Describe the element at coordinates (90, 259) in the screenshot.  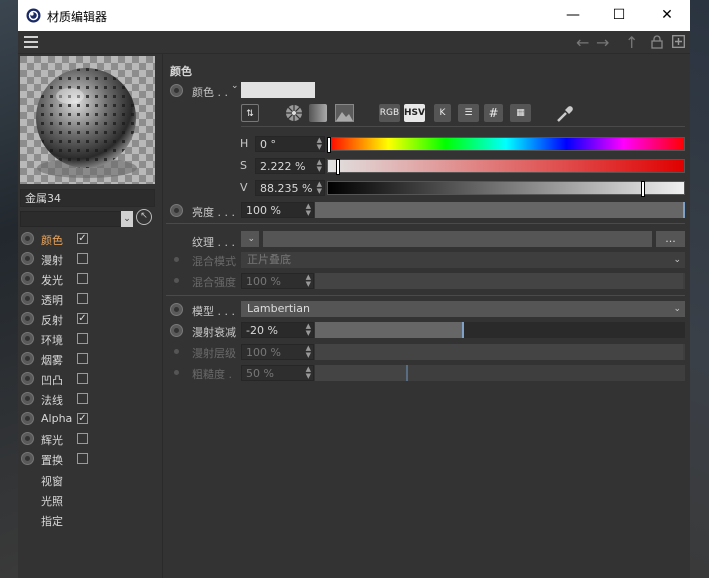
I see `channel-item: 漫射` at that location.